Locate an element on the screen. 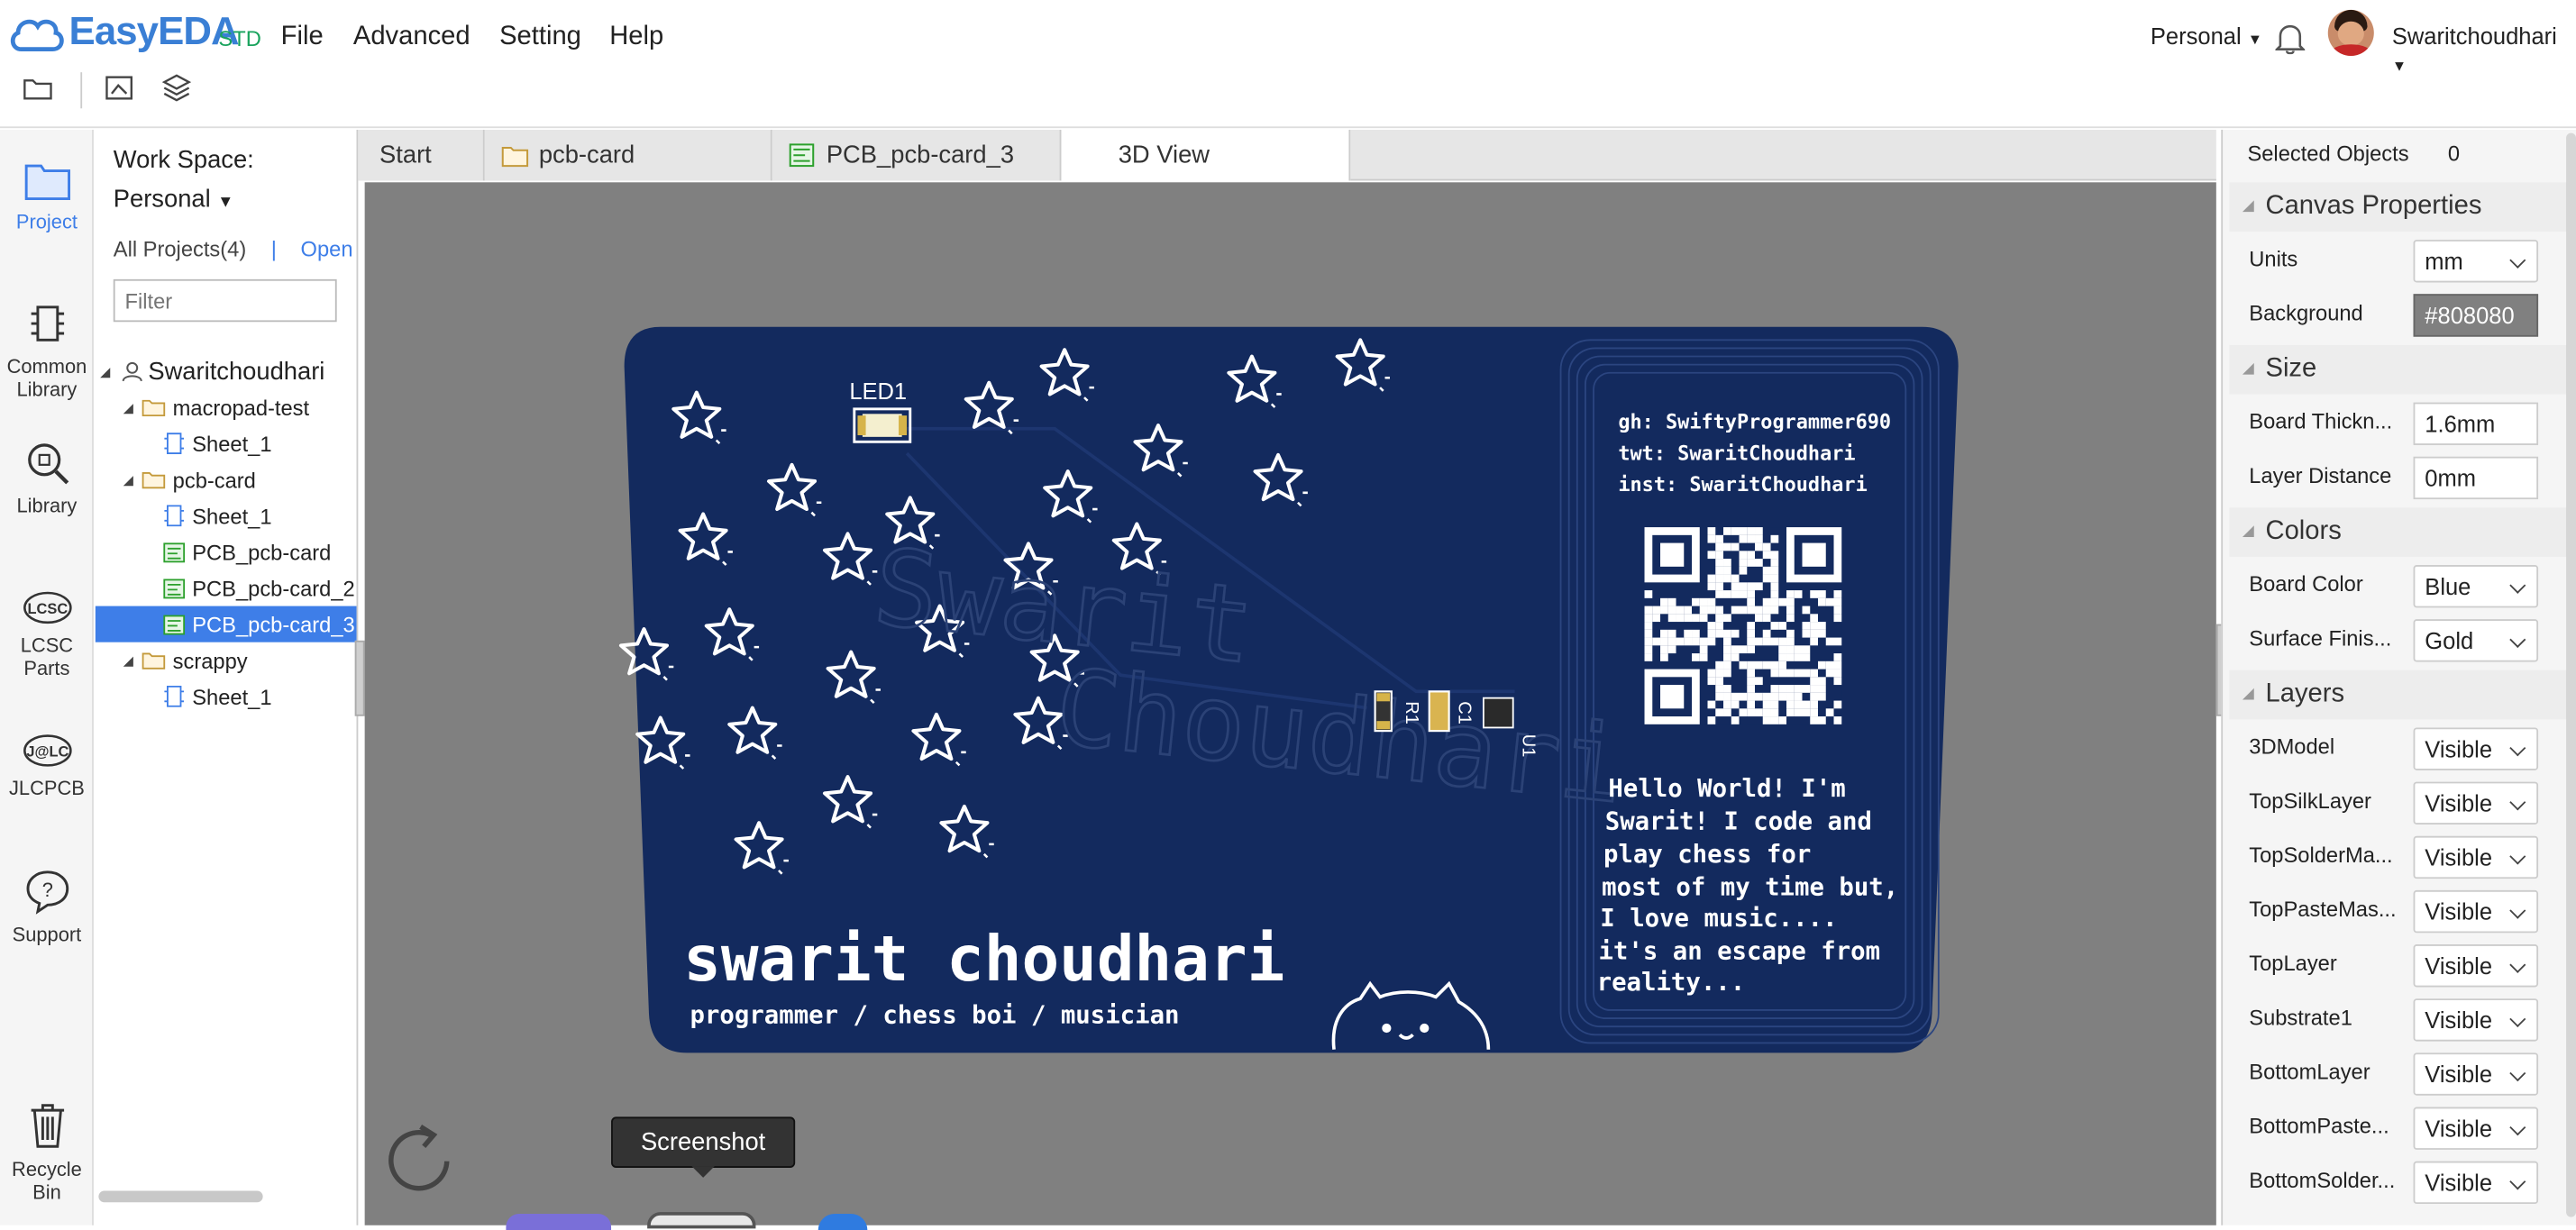 This screenshot has height=1230, width=2576. workspace-switcher: Personal ▼ is located at coordinates (2206, 36).